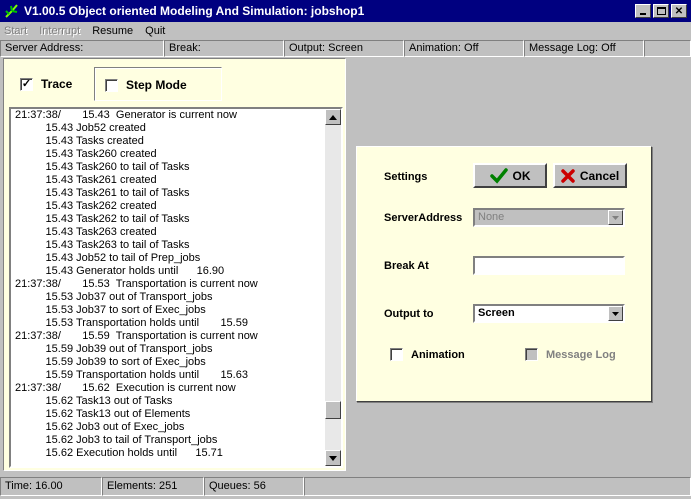  What do you see at coordinates (599, 175) in the screenshot?
I see `cancel-label: Cancel` at bounding box center [599, 175].